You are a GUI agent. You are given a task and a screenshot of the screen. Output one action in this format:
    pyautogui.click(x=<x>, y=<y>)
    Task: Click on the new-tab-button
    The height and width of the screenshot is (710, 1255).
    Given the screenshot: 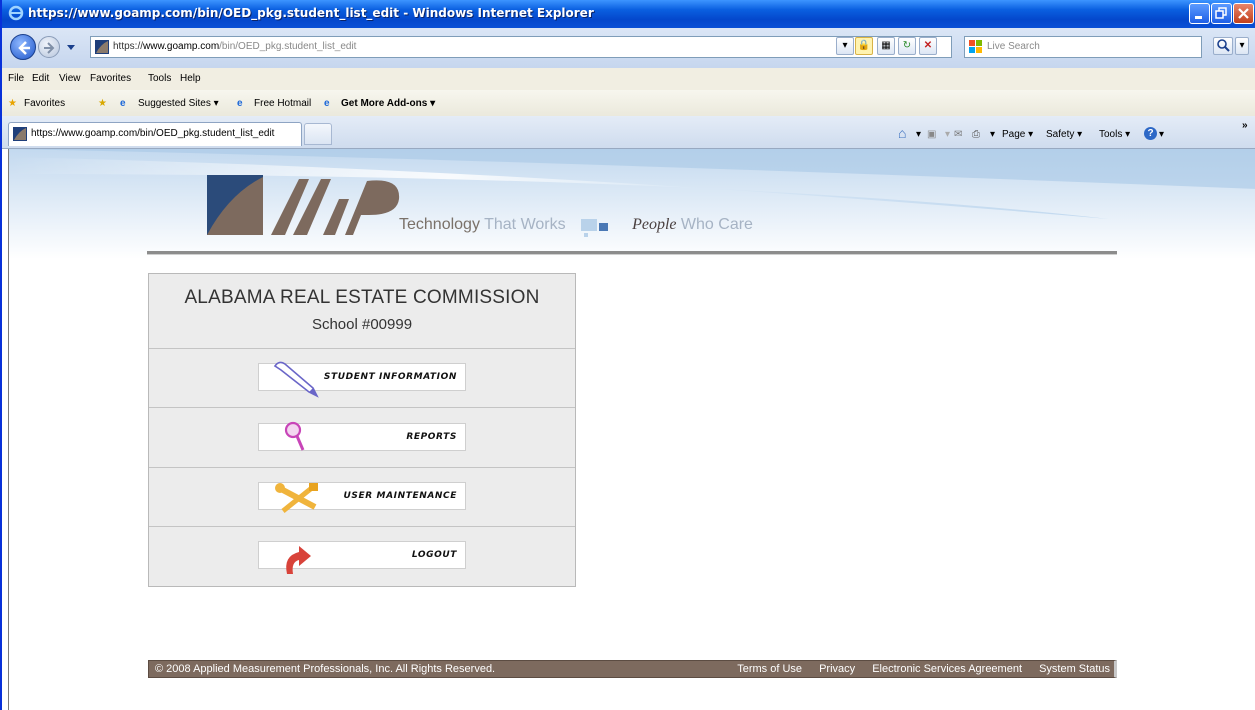 What is the action you would take?
    pyautogui.click(x=318, y=134)
    